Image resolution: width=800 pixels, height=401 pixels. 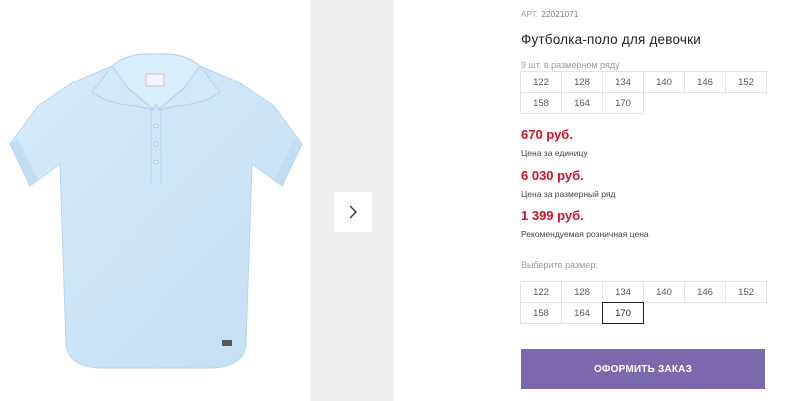 I want to click on size-option: 122, so click(x=541, y=292).